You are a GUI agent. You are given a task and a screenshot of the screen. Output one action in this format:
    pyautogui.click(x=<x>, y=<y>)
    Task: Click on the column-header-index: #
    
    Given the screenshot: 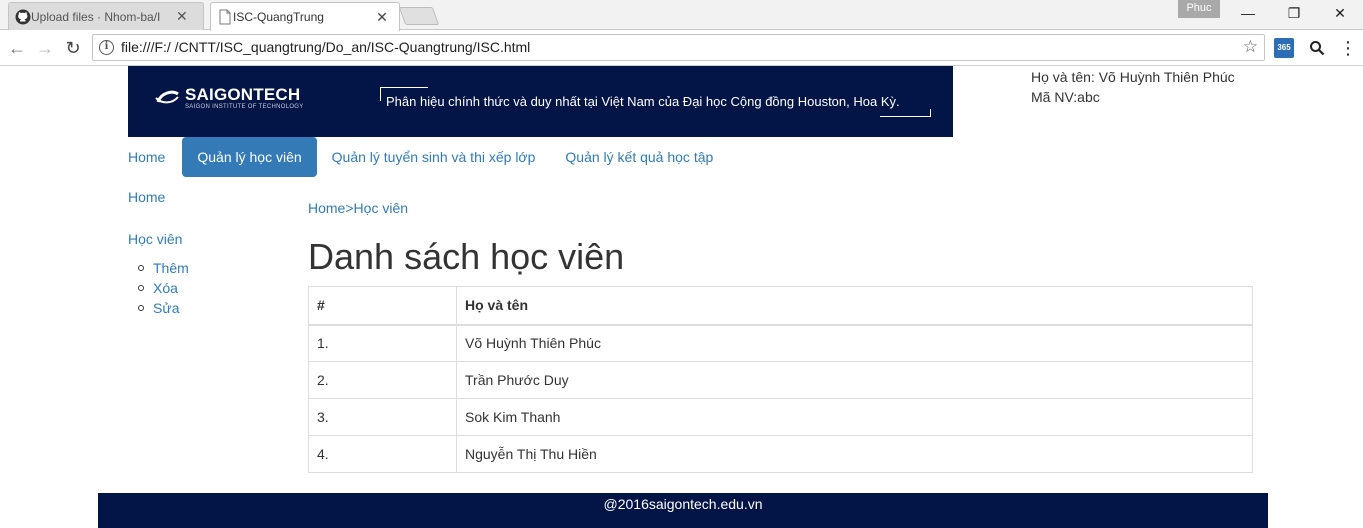 What is the action you would take?
    pyautogui.click(x=382, y=306)
    